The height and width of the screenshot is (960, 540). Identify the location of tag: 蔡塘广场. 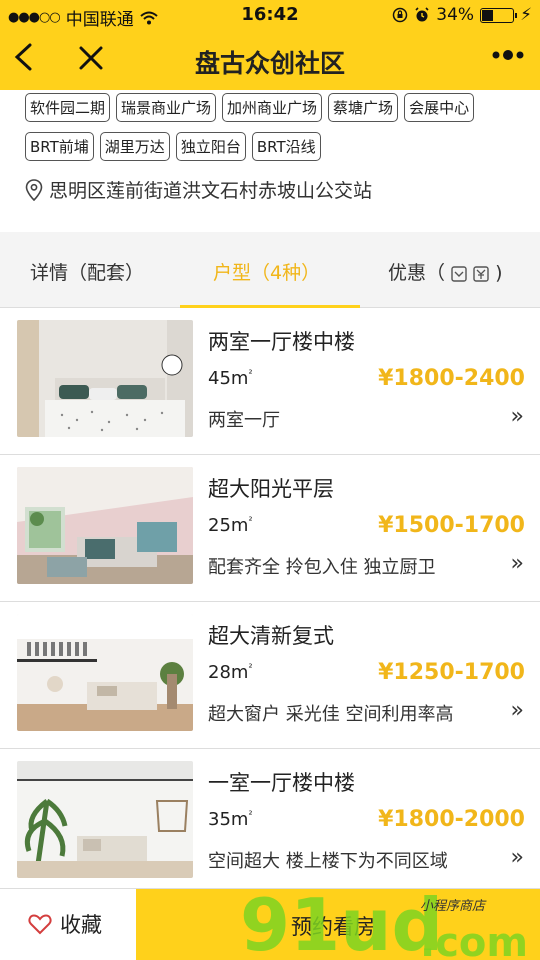
(363, 107).